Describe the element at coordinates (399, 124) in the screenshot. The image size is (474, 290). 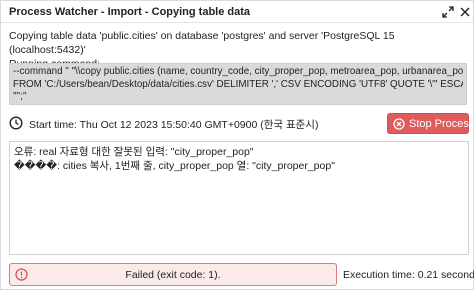
I see `stop-circle-icon` at that location.